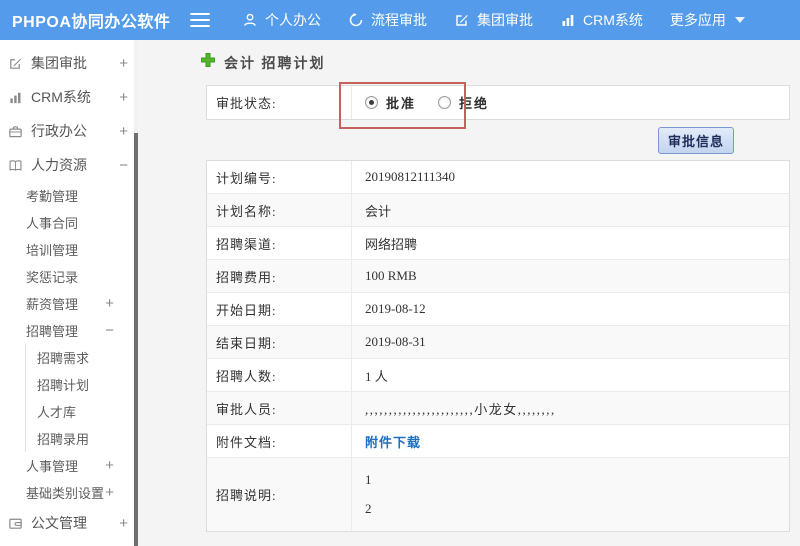  I want to click on nav-label: 更多应用, so click(697, 20).